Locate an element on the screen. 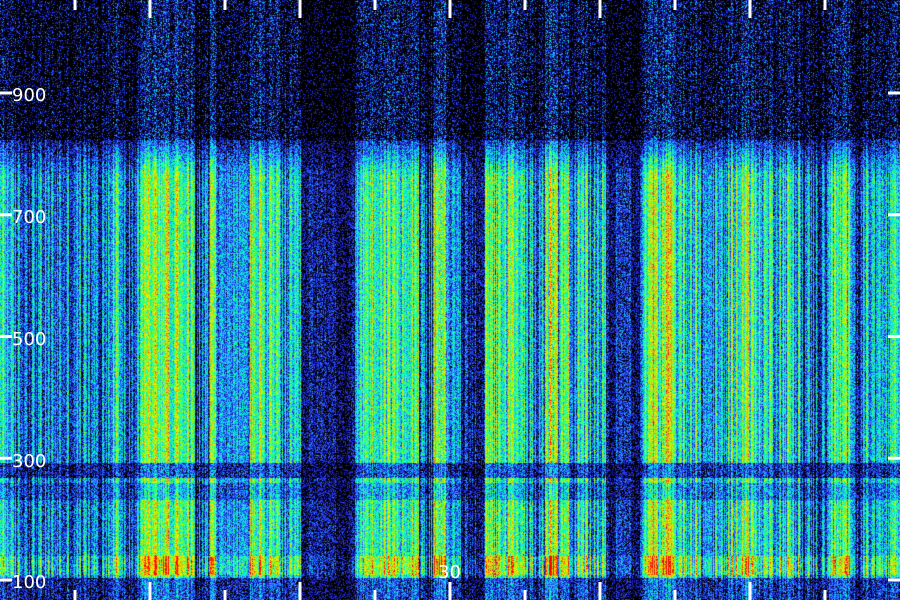 The width and height of the screenshot is (900, 600). x-tick-label-30: 30 is located at coordinates (449, 572).